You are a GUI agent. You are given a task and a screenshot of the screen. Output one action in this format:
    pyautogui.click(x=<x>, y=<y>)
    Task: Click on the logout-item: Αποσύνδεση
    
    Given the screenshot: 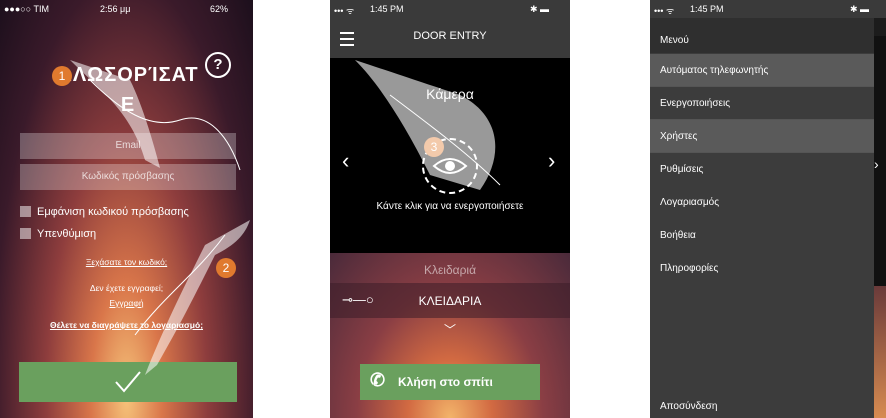 What is the action you would take?
    pyautogui.click(x=688, y=406)
    